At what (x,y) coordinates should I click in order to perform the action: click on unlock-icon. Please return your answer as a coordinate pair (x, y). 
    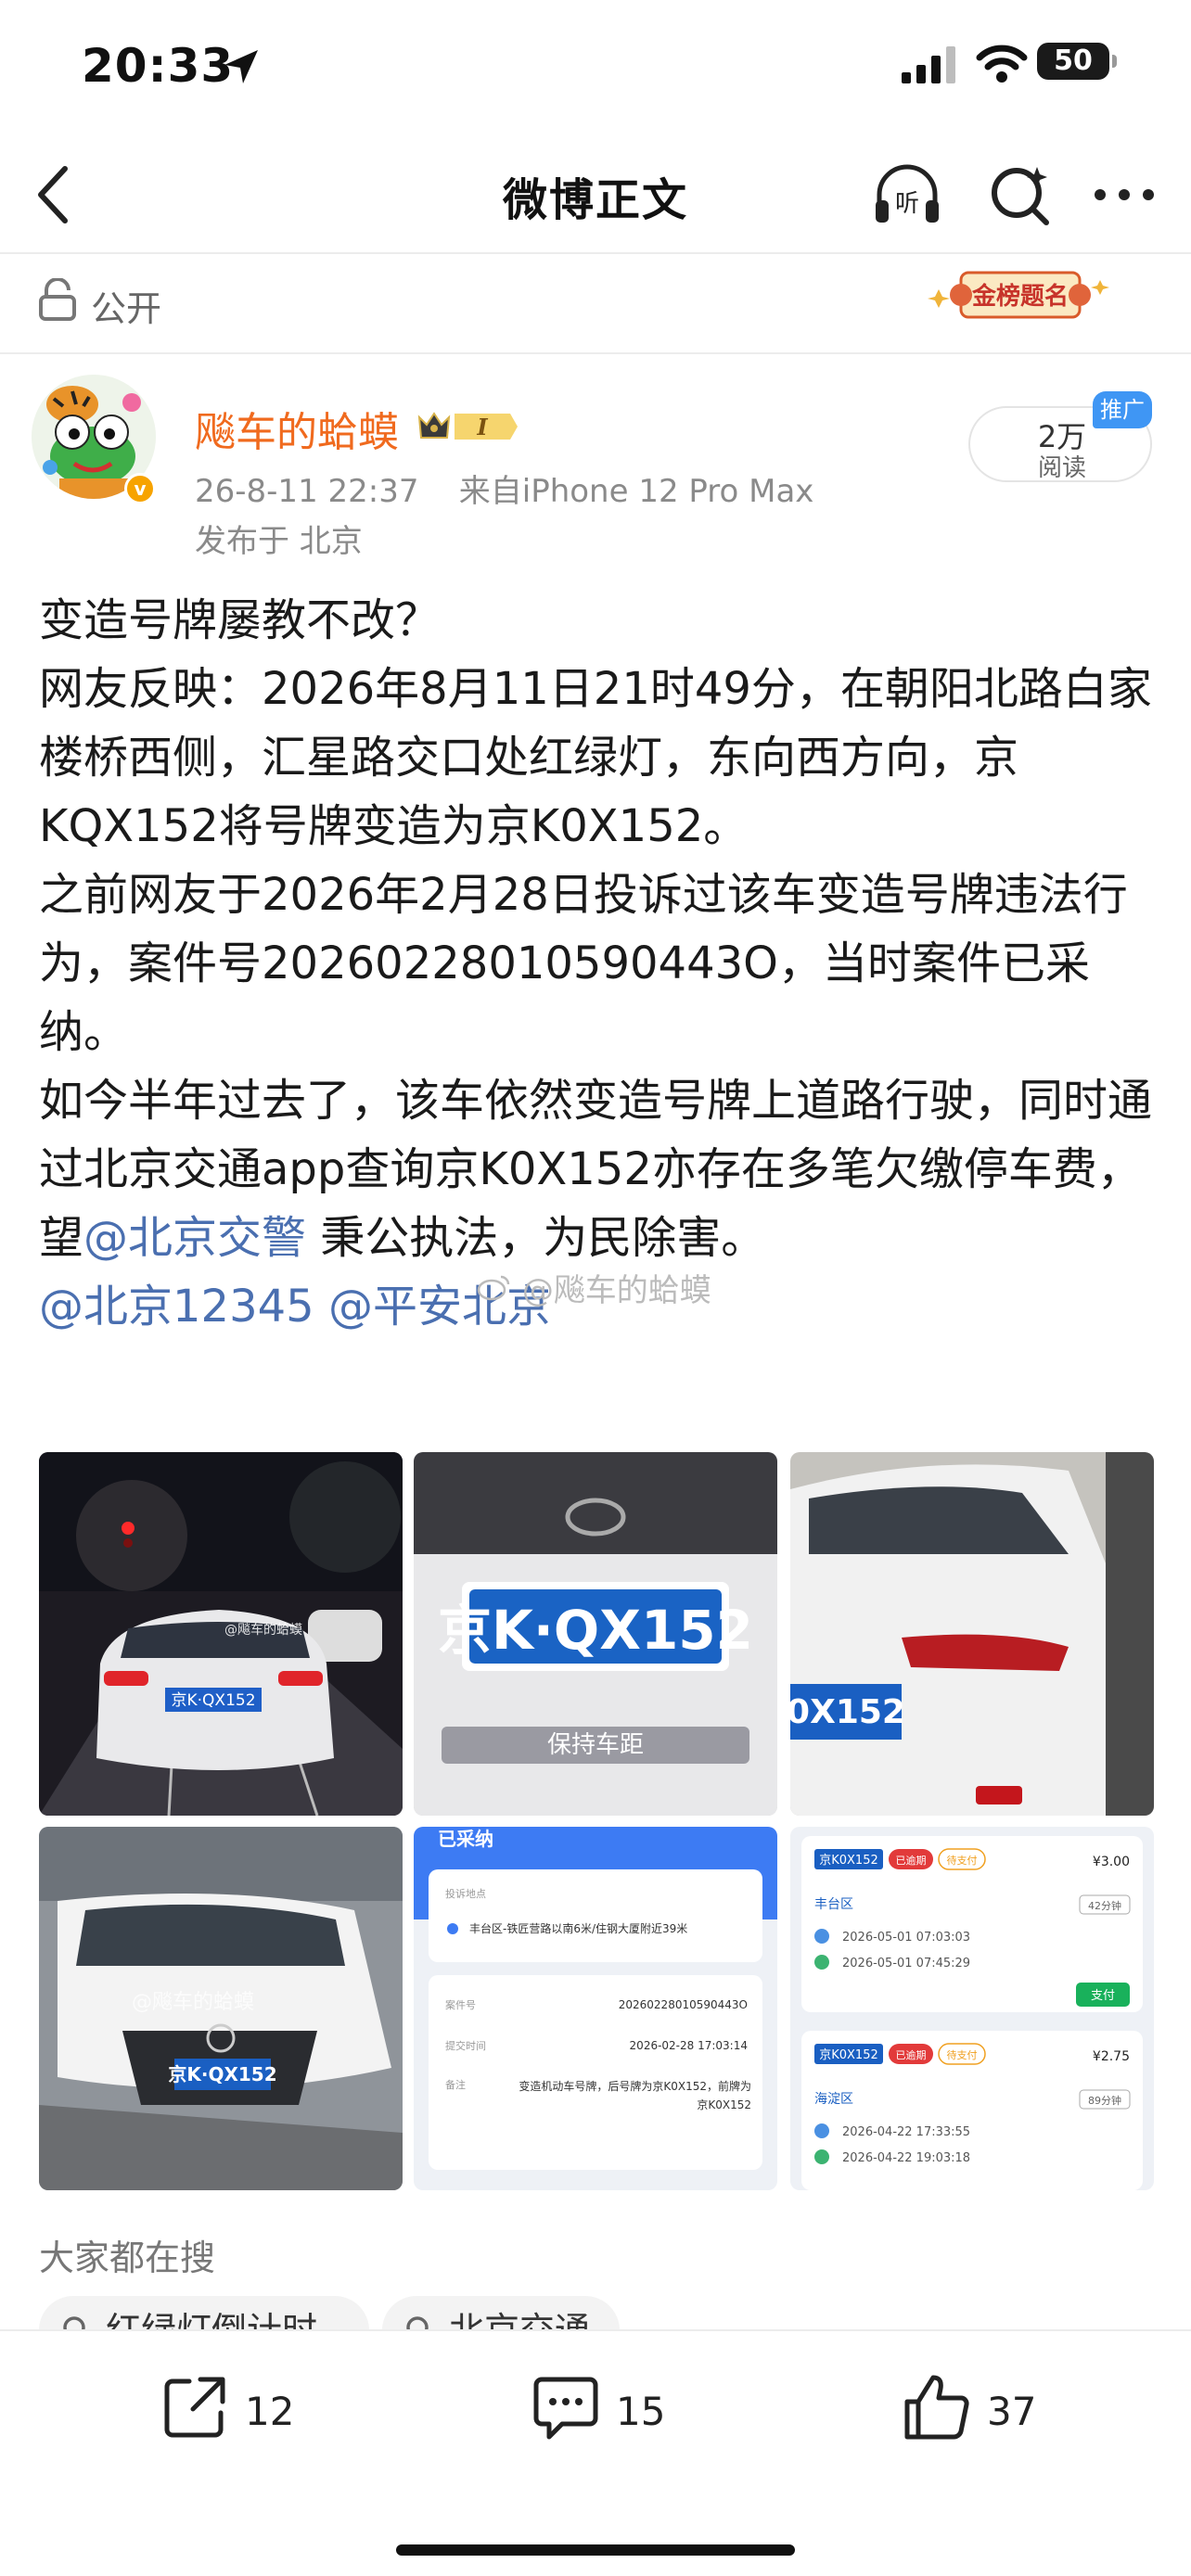
    Looking at the image, I should click on (57, 299).